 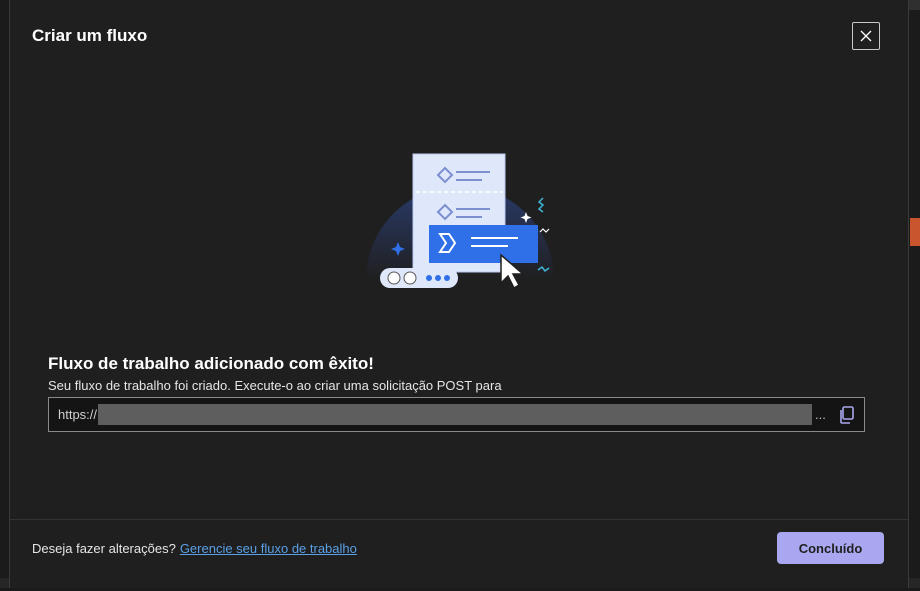 I want to click on url-redacted, so click(x=455, y=414).